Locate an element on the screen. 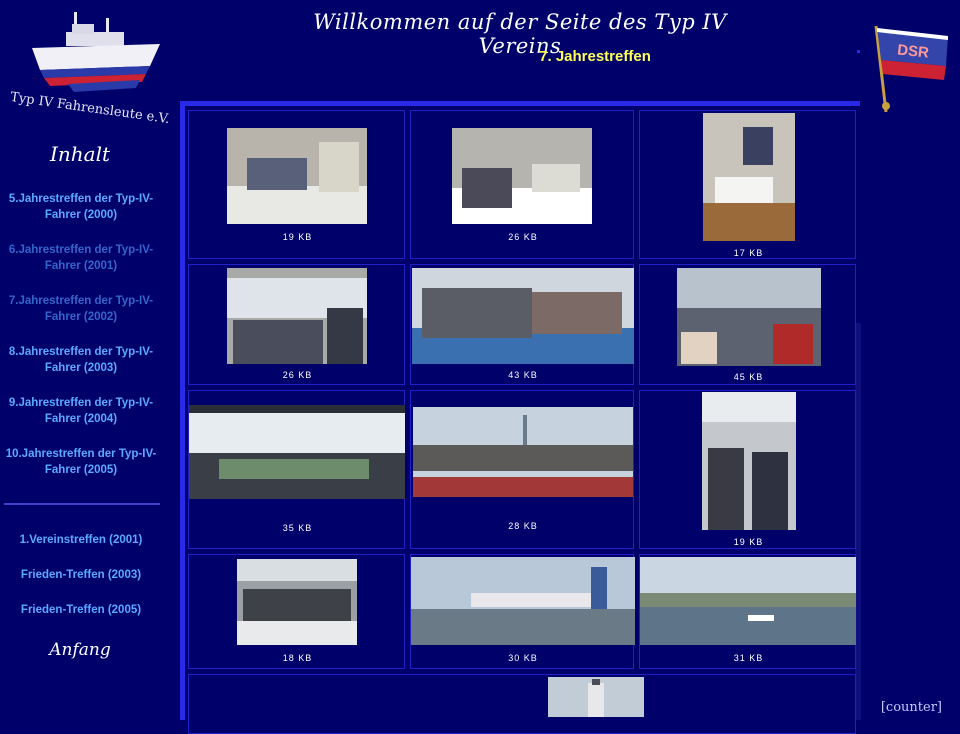 Image resolution: width=960 pixels, height=734 pixels. photo-cell: 43 KB is located at coordinates (522, 324).